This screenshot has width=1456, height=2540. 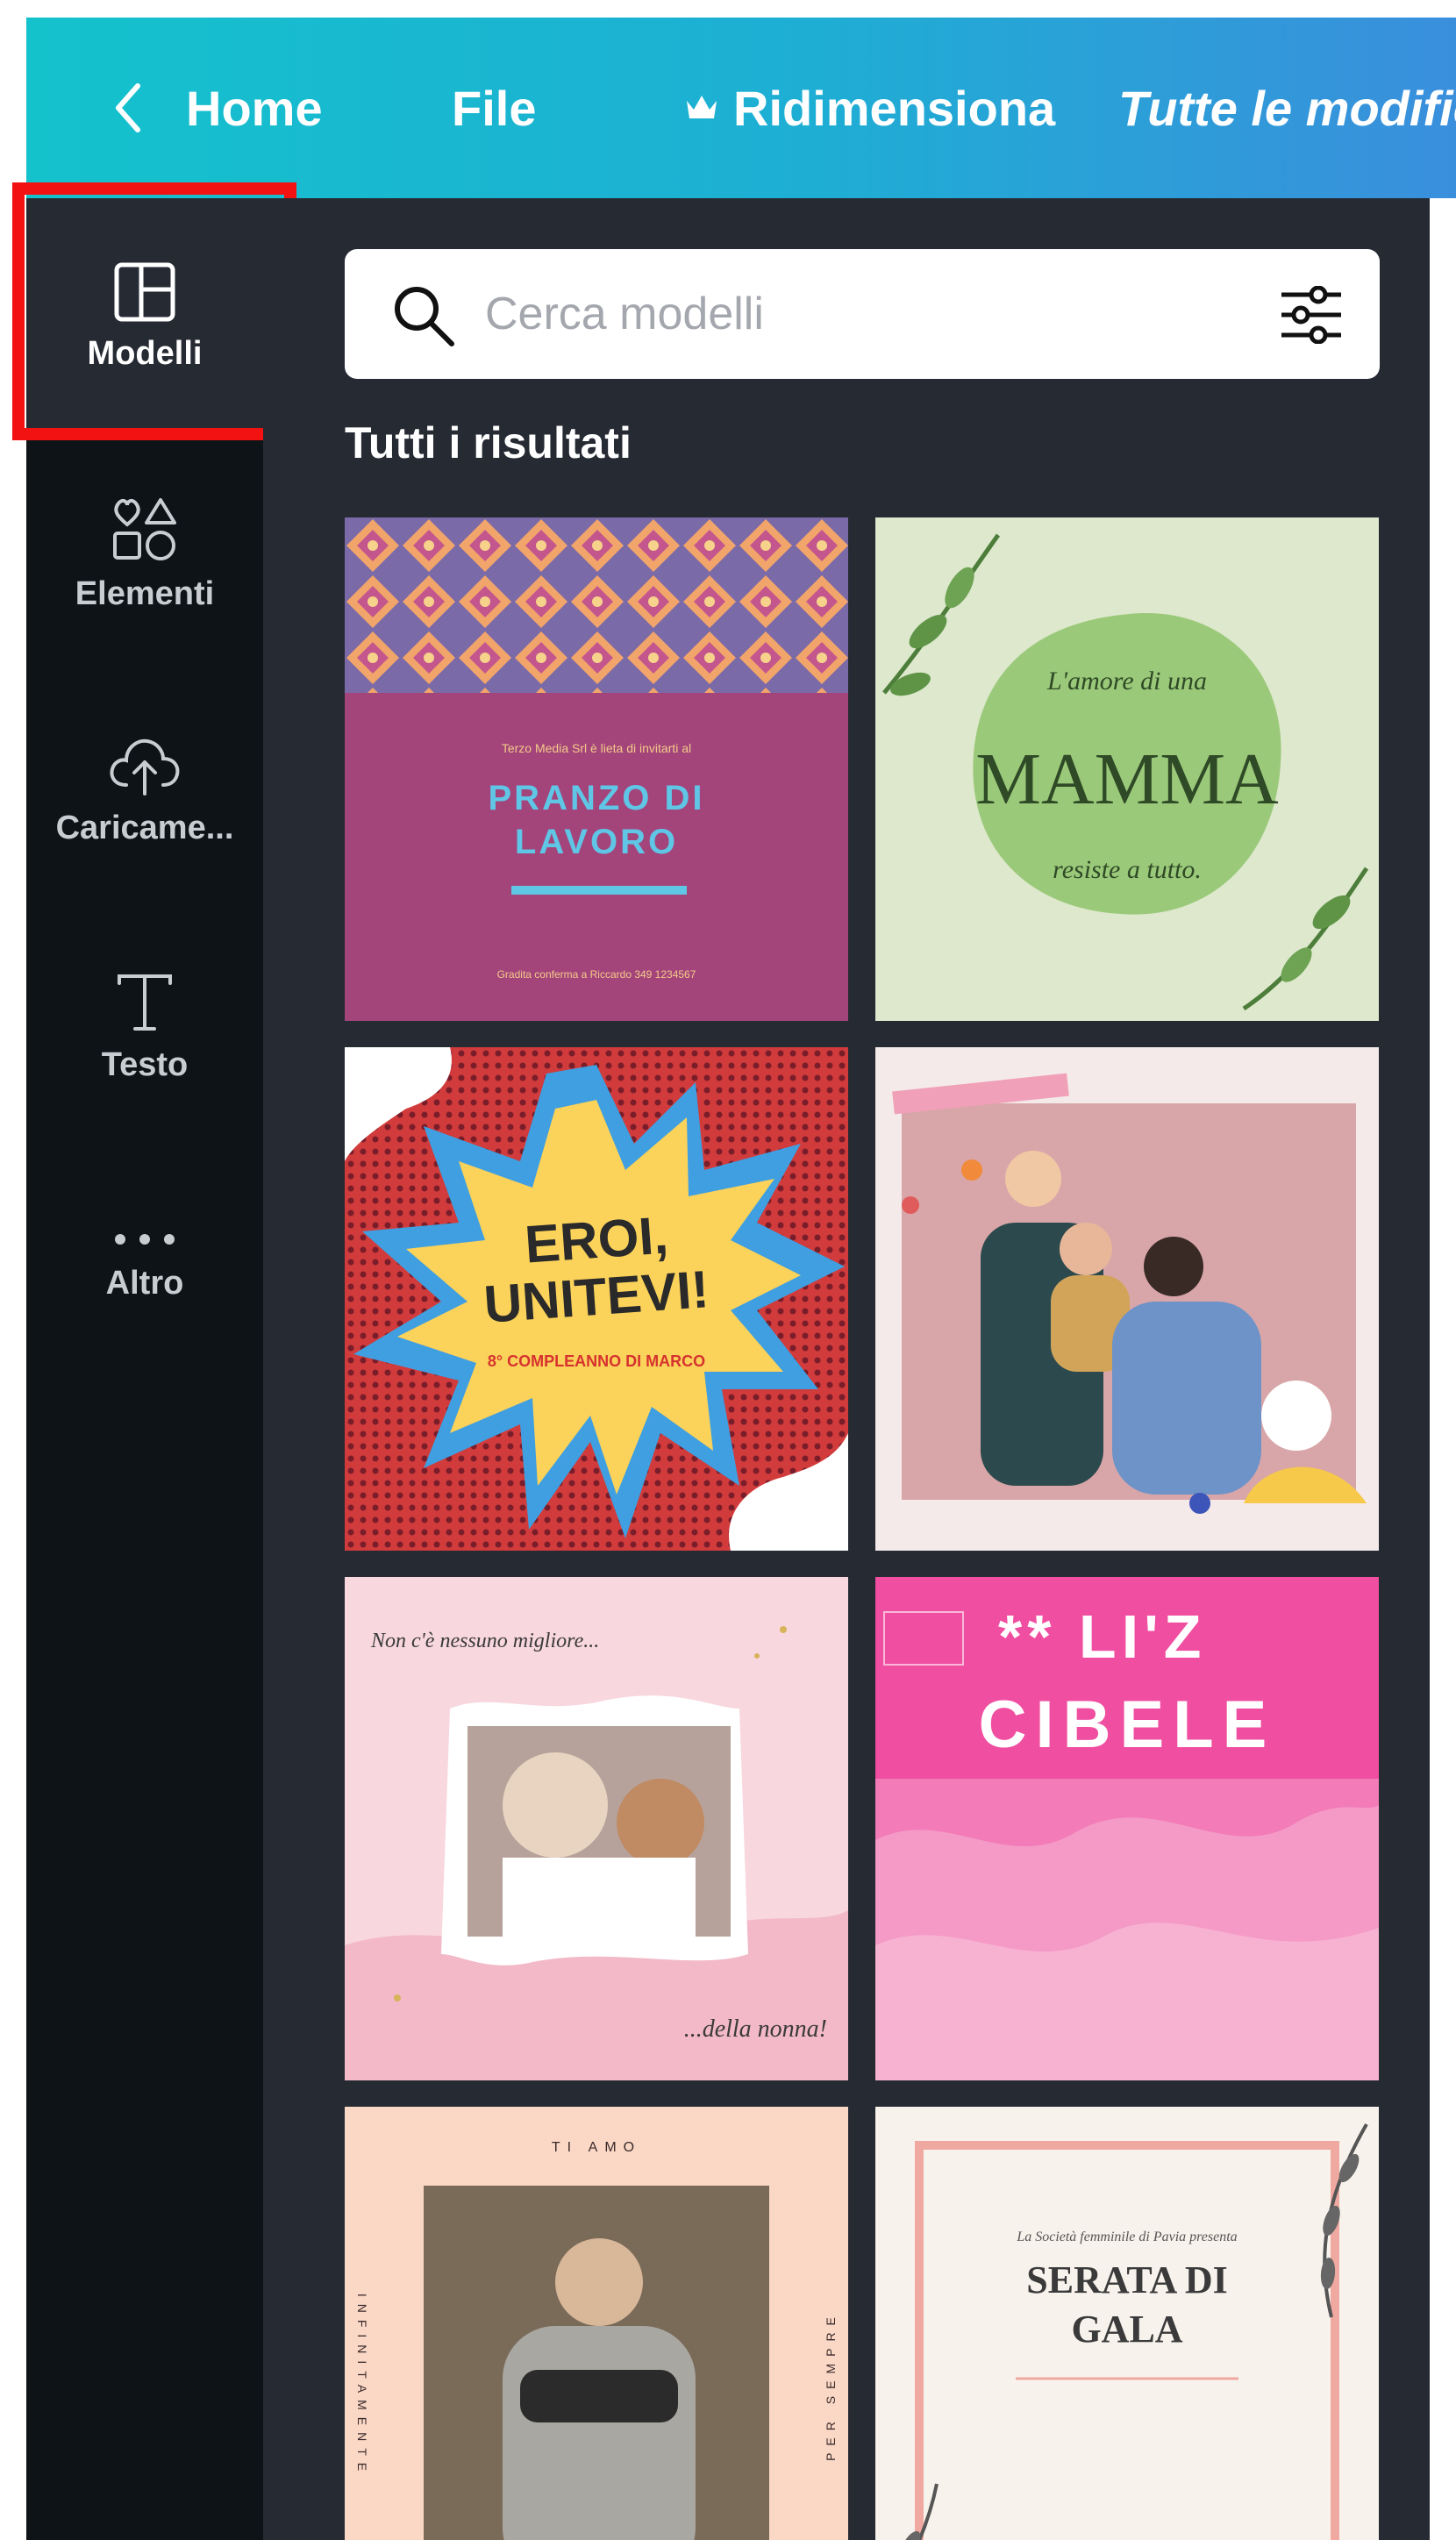 I want to click on template-card, so click(x=1127, y=1299).